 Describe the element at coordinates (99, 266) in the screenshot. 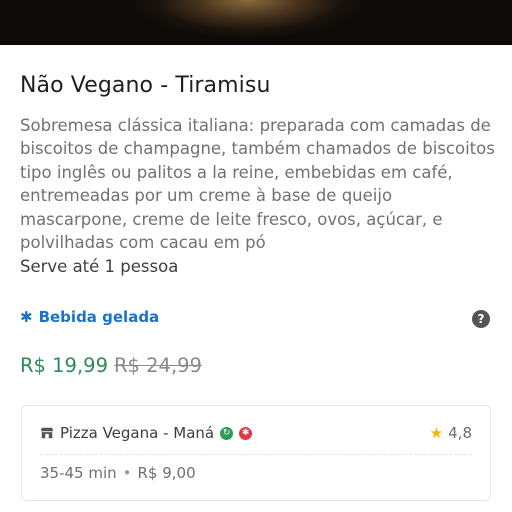

I see `serves-text: Serve até 1 pessoa` at that location.